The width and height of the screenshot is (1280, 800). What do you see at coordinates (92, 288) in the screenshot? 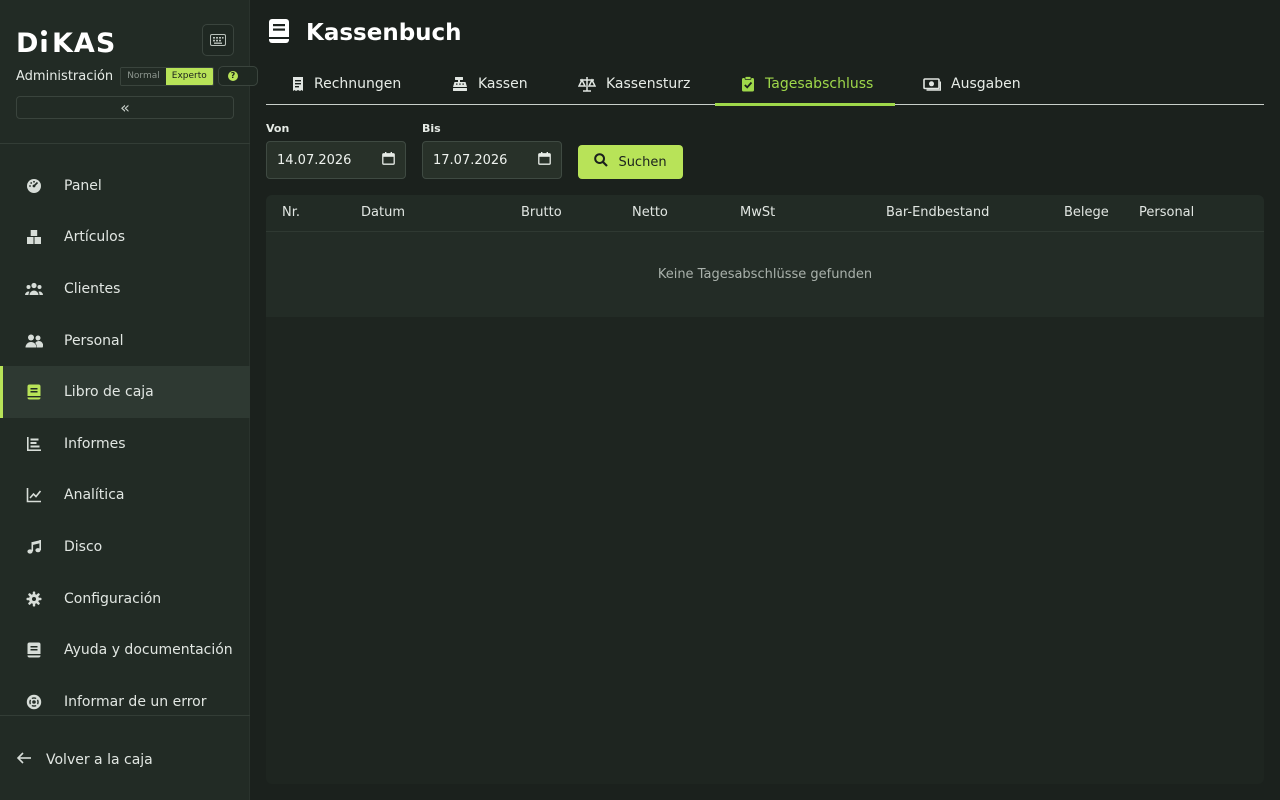
I see `sidebar-item-label: Clientes` at bounding box center [92, 288].